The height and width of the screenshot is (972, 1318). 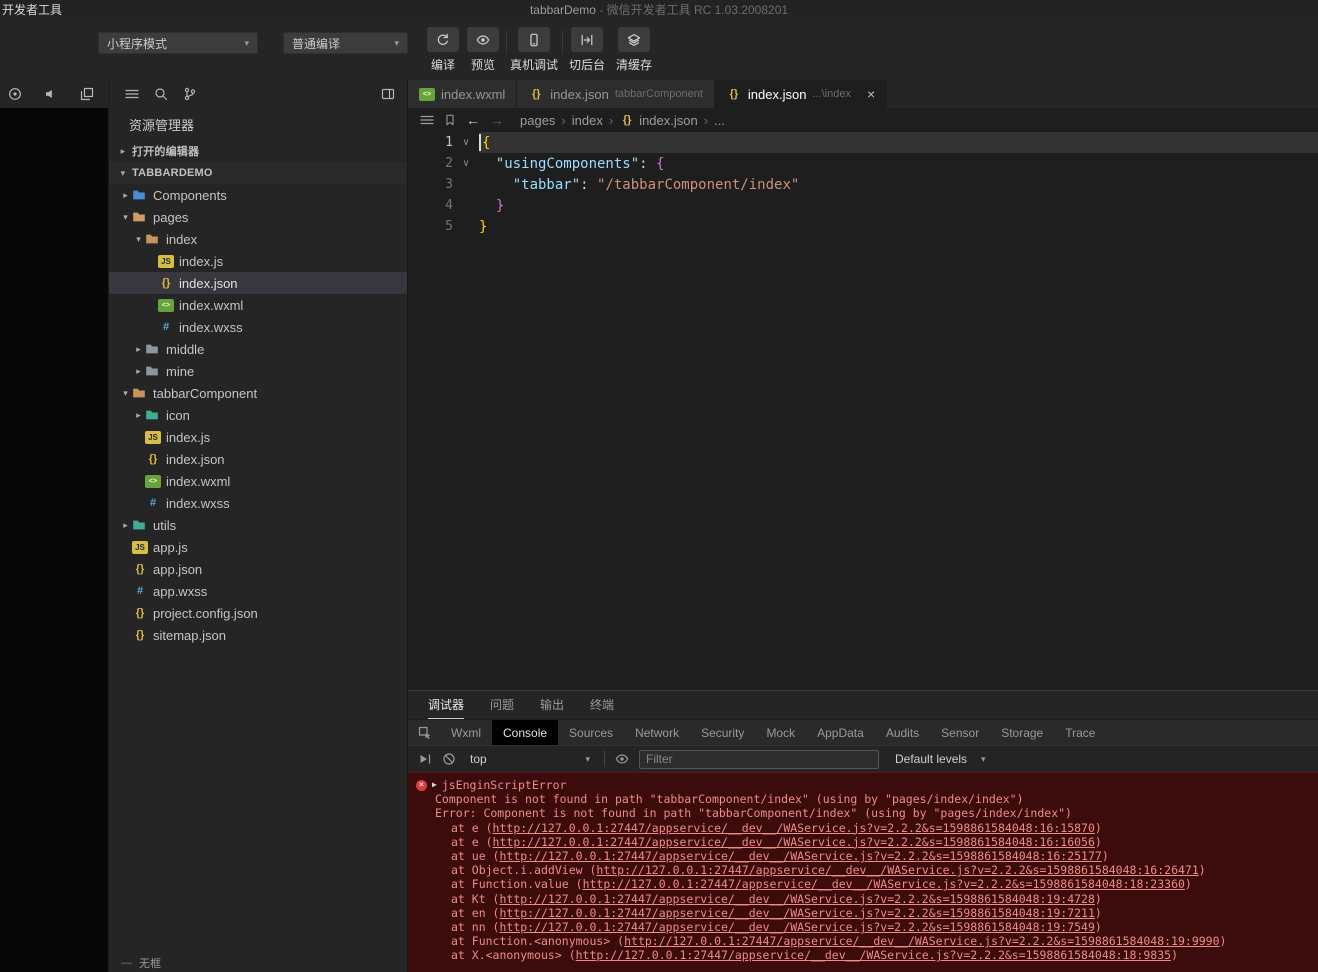 I want to click on devtools-tab-storage: Storage, so click(x=1022, y=732).